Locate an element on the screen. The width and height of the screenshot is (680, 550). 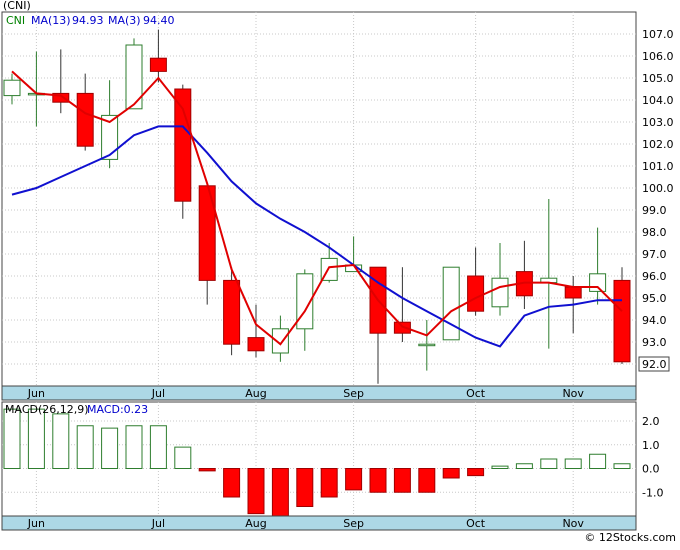
macd-x-label-aug: Aug is located at coordinates (255, 523).